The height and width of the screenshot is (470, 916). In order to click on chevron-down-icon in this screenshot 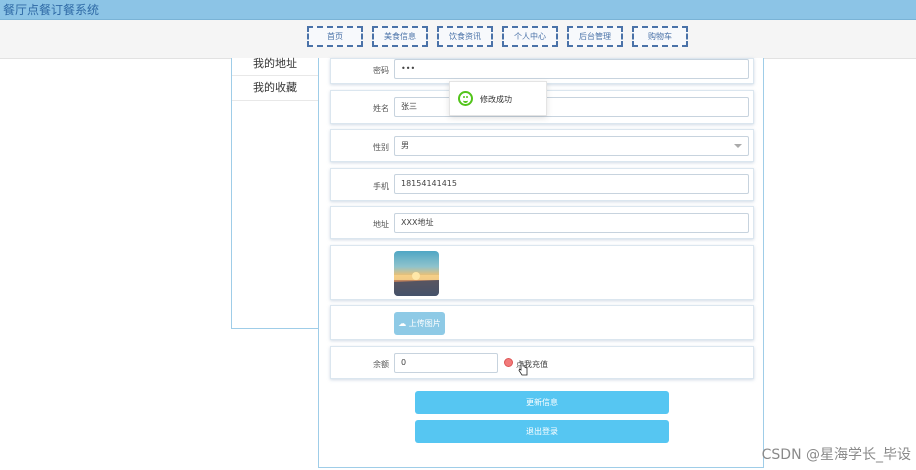, I will do `click(738, 146)`.